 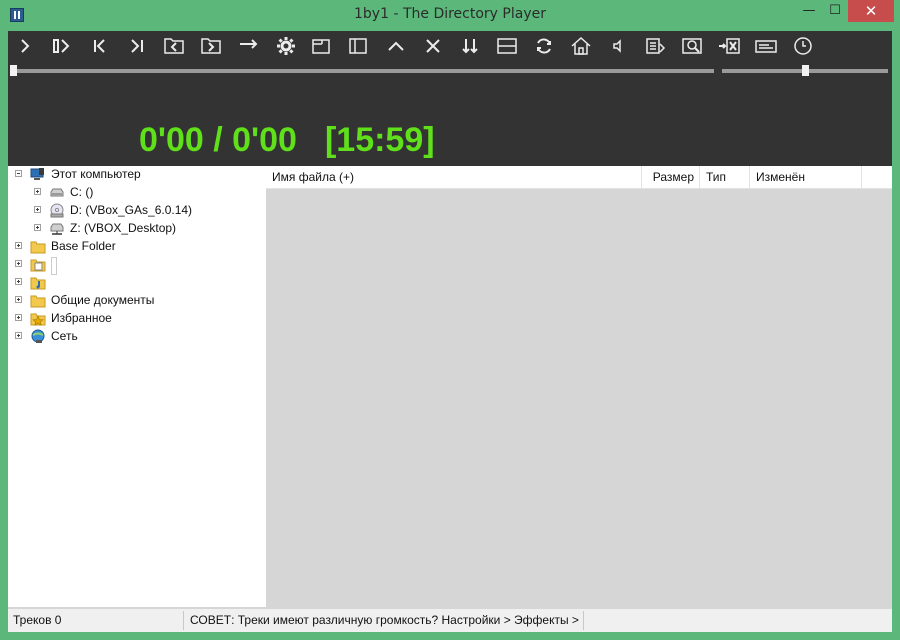 I want to click on playlist-icon, so click(x=656, y=46).